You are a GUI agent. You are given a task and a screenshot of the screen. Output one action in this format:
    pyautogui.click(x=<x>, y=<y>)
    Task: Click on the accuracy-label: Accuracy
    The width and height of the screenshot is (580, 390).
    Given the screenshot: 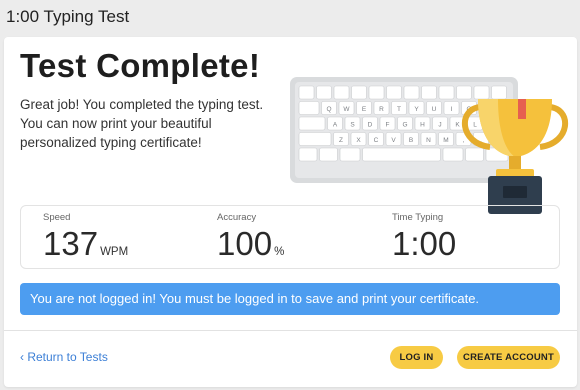 What is the action you would take?
    pyautogui.click(x=237, y=217)
    